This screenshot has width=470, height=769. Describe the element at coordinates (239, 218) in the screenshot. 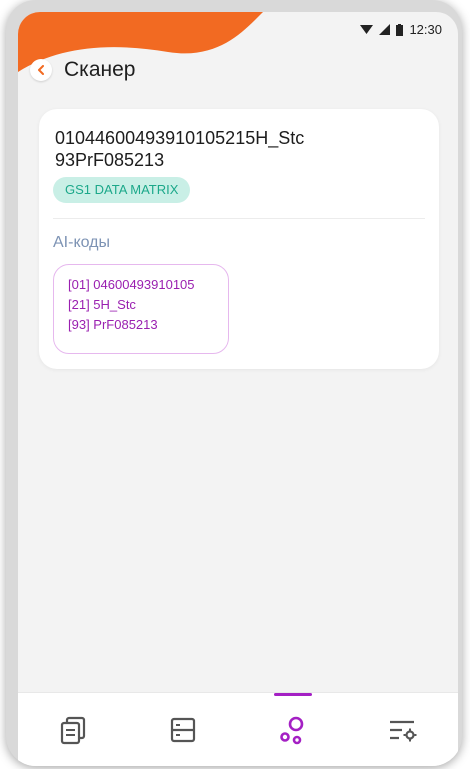

I see `card-divider` at that location.